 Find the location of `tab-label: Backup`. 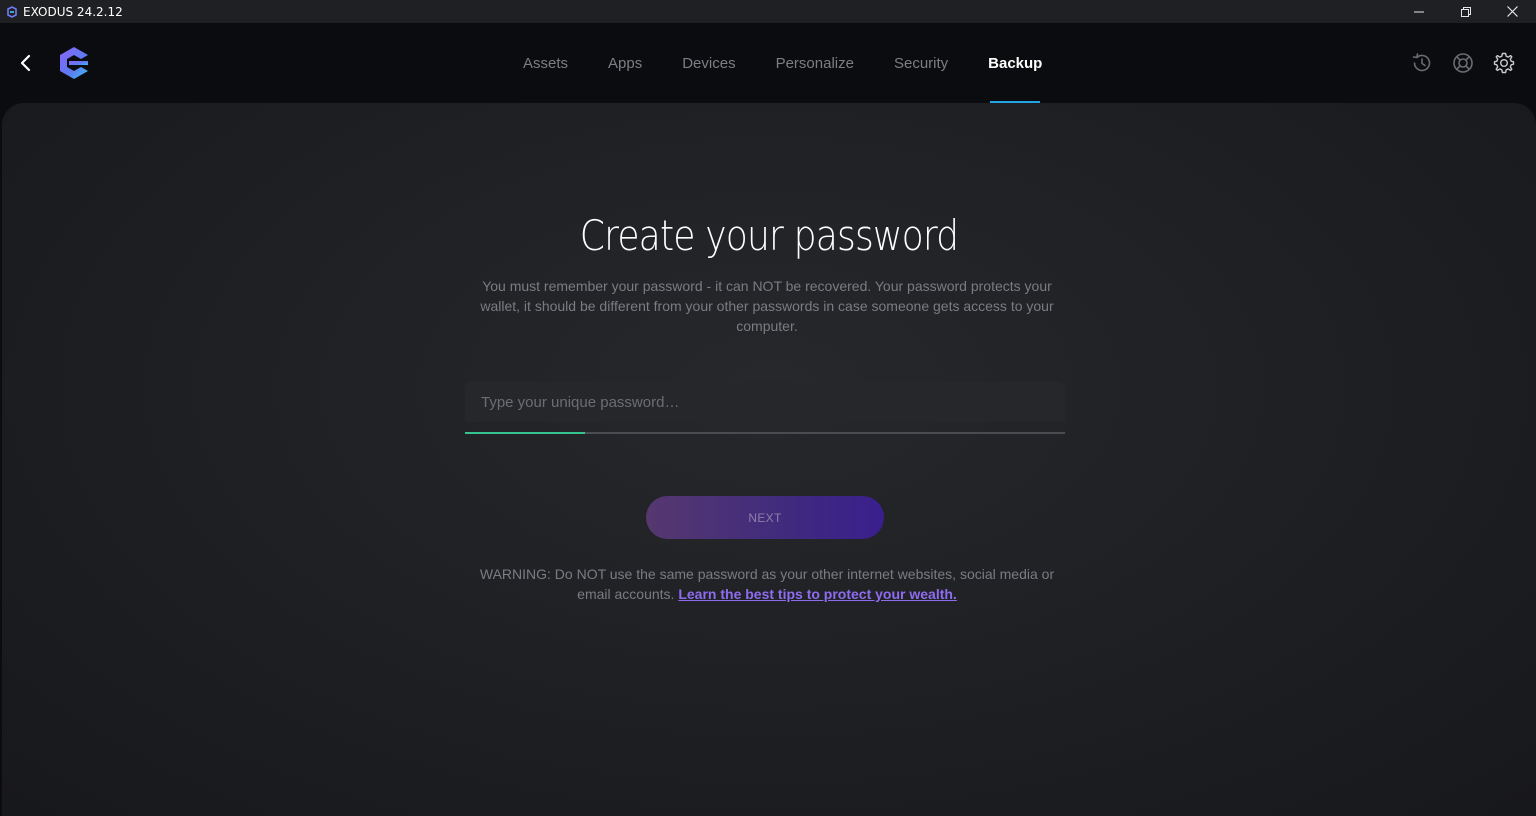

tab-label: Backup is located at coordinates (1015, 63).